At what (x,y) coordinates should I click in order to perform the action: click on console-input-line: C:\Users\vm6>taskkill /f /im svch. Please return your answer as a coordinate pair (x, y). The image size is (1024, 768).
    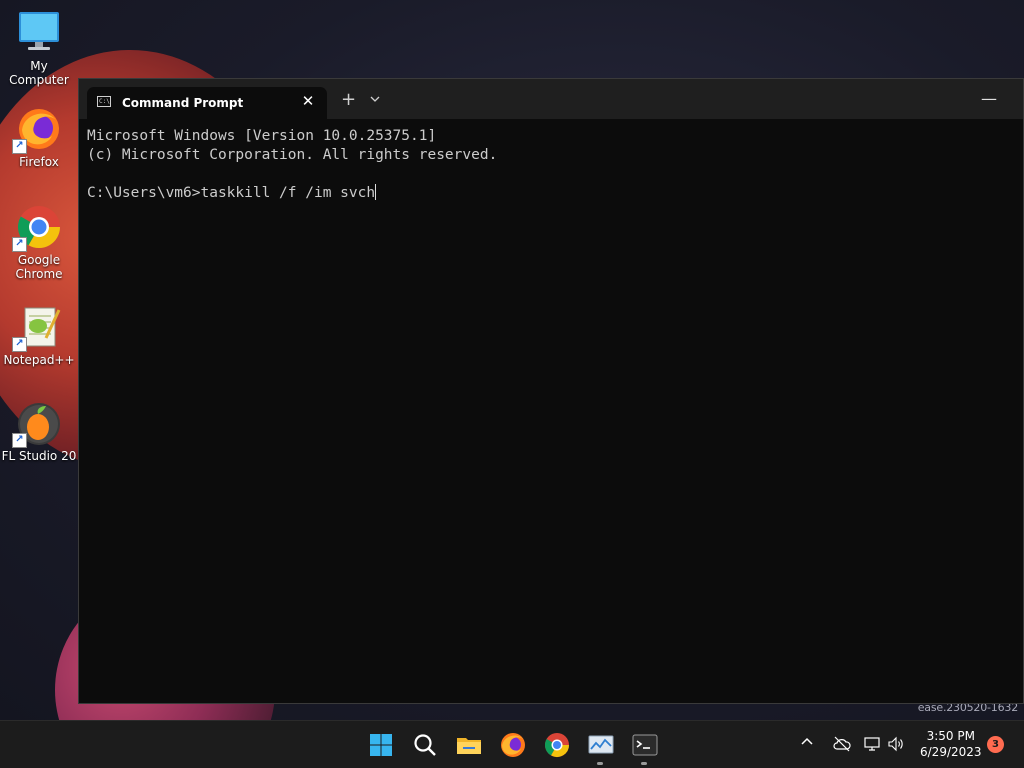
    Looking at the image, I should click on (292, 193).